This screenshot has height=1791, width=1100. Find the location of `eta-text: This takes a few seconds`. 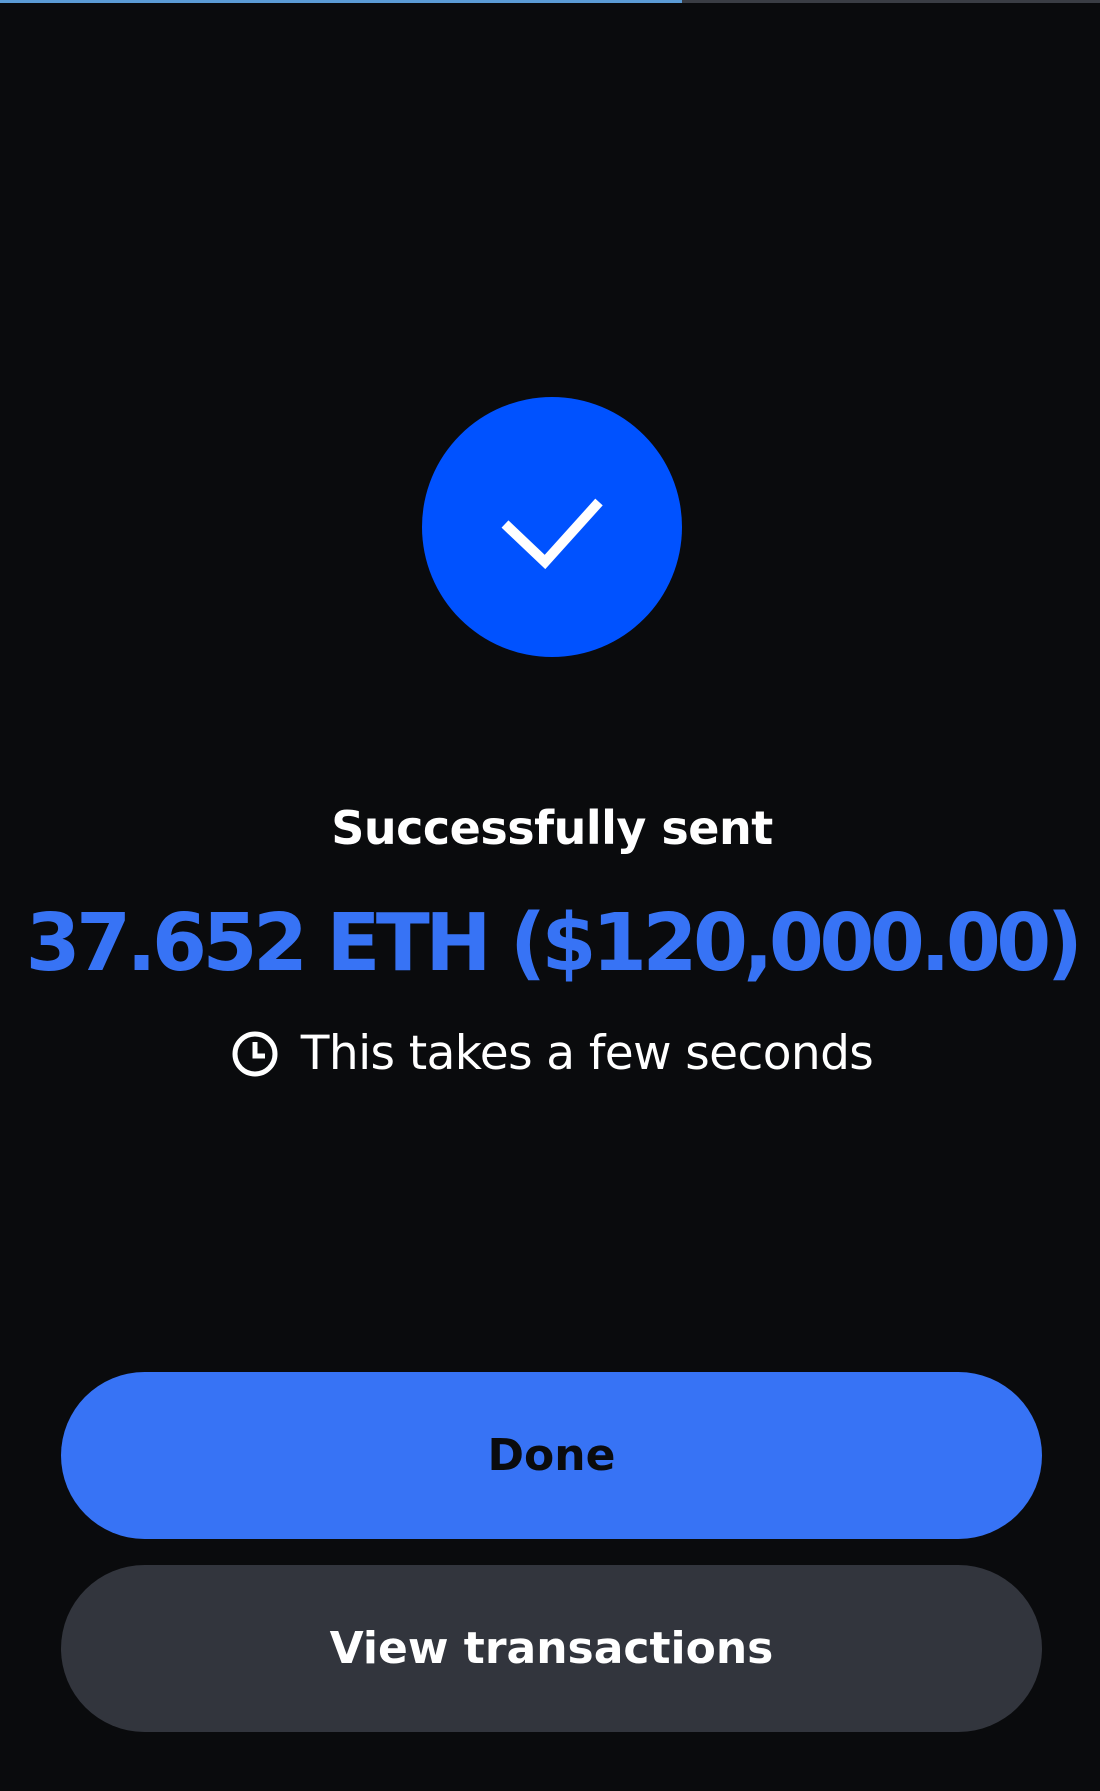

eta-text: This takes a few seconds is located at coordinates (587, 1053).